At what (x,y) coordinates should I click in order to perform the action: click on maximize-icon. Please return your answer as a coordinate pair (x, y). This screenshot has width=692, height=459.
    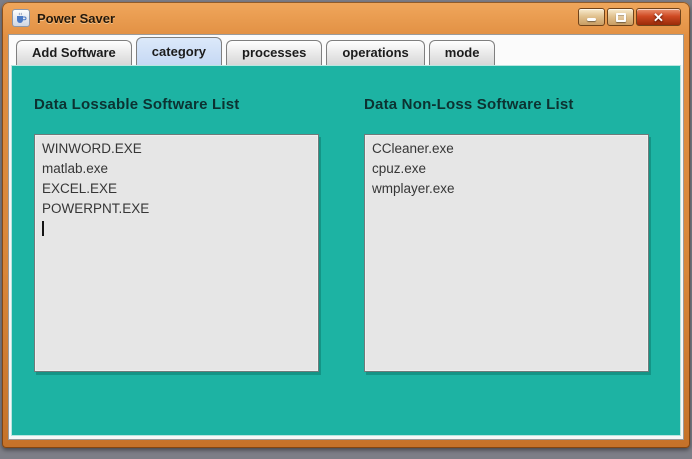
    Looking at the image, I should click on (620, 17).